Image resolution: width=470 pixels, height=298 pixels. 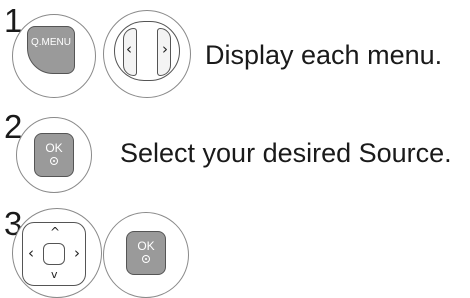 What do you see at coordinates (286, 153) in the screenshot?
I see `step-2-text: Select your desired Source.` at bounding box center [286, 153].